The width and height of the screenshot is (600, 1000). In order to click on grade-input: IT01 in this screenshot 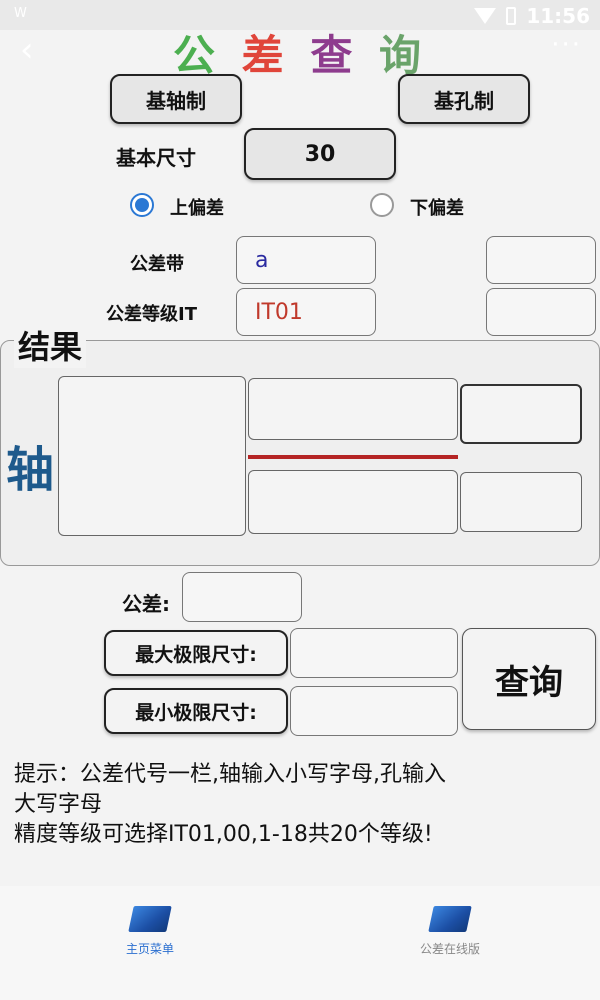, I will do `click(306, 312)`.